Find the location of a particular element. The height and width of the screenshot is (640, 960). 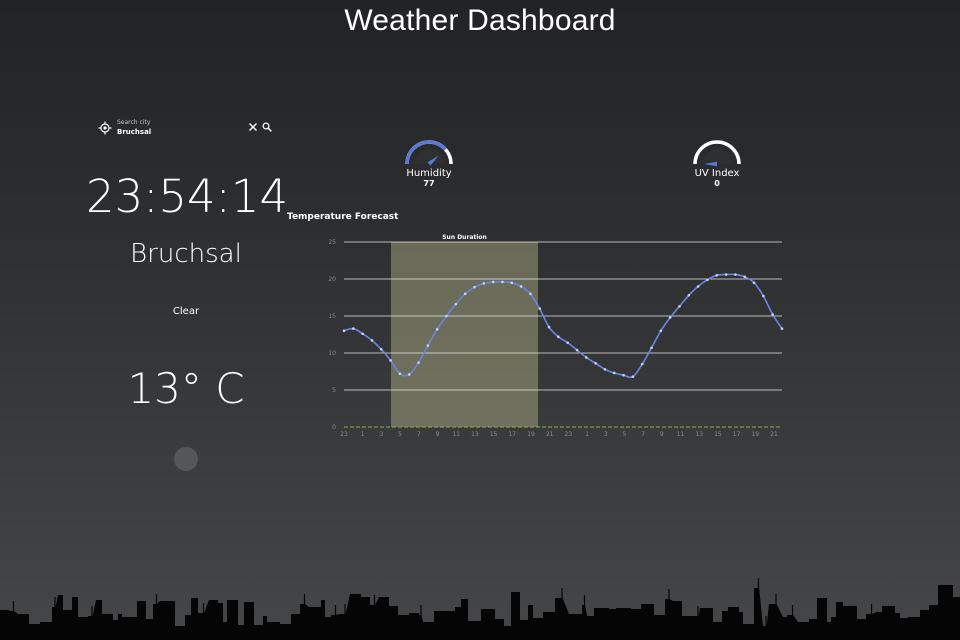

chart-title: Temperature Forecast is located at coordinates (343, 217).